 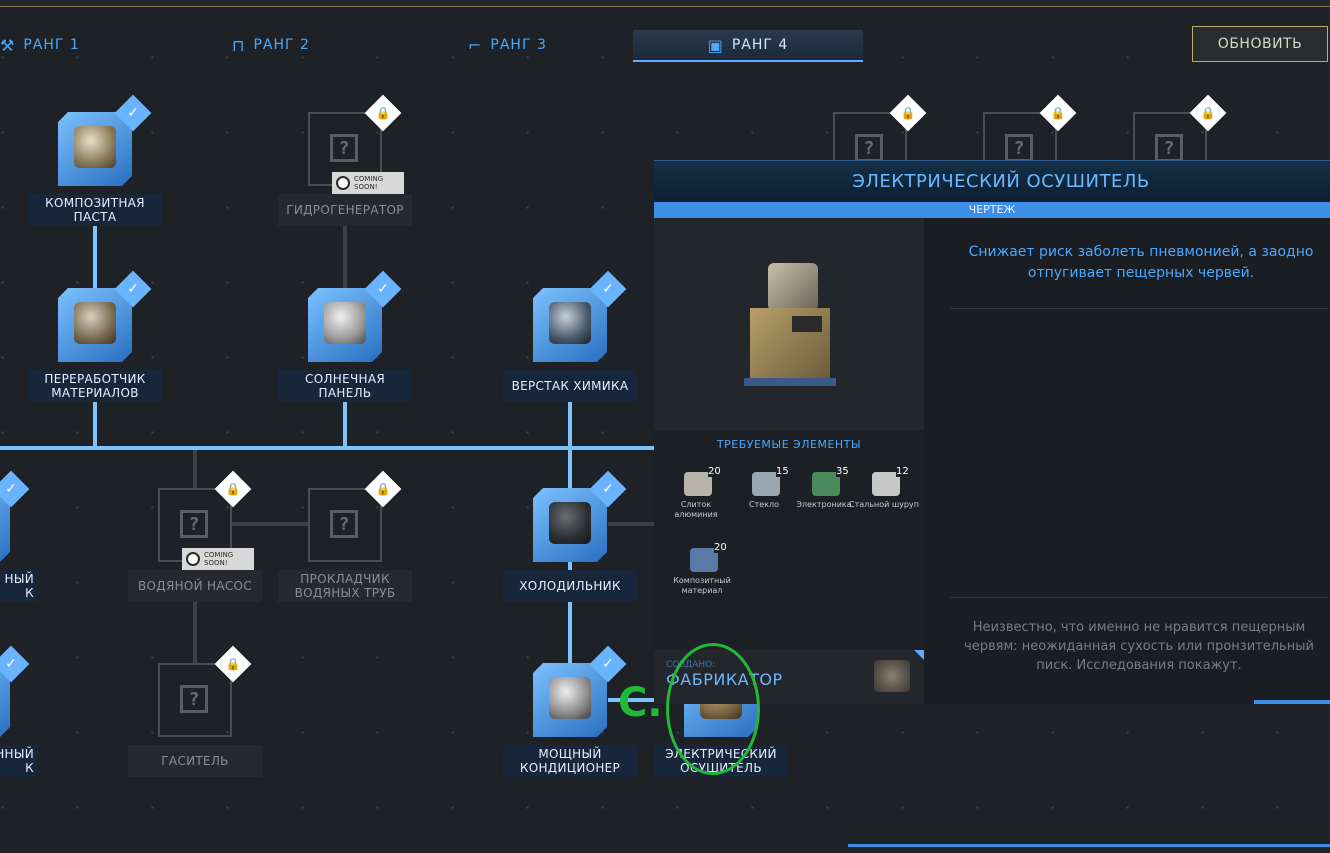 What do you see at coordinates (570, 586) in the screenshot?
I see `node-label: ХОЛОДИЛЬНИК` at bounding box center [570, 586].